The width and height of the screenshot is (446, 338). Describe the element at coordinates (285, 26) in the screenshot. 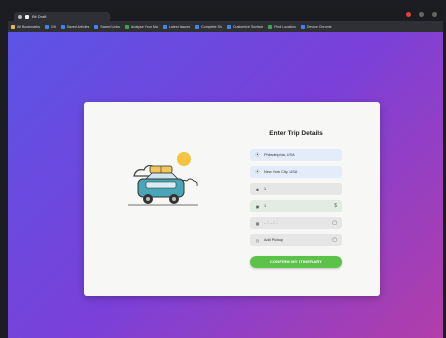

I see `bookmark-label: Find Location` at that location.